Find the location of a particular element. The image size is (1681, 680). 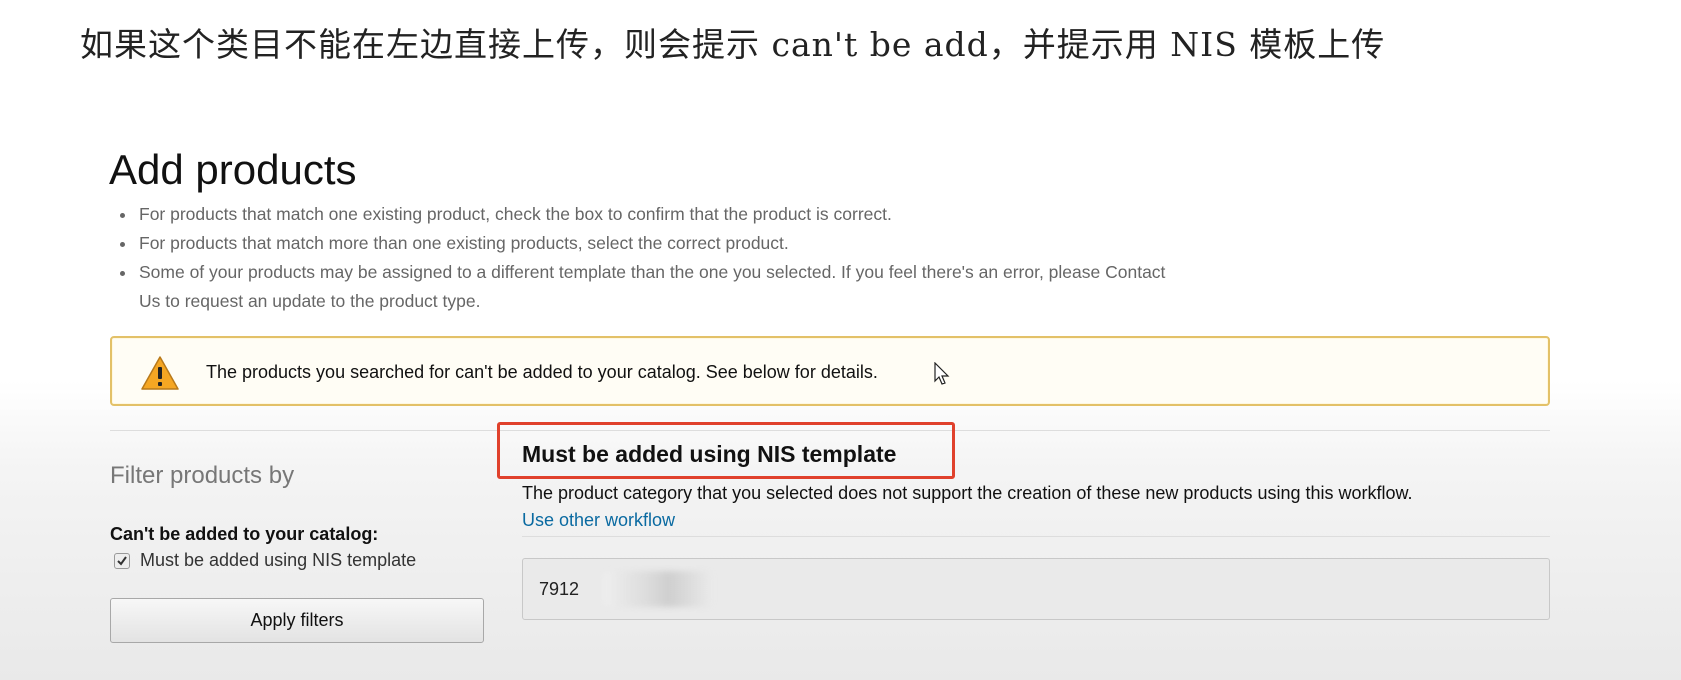

filter-checkbox is located at coordinates (122, 560).